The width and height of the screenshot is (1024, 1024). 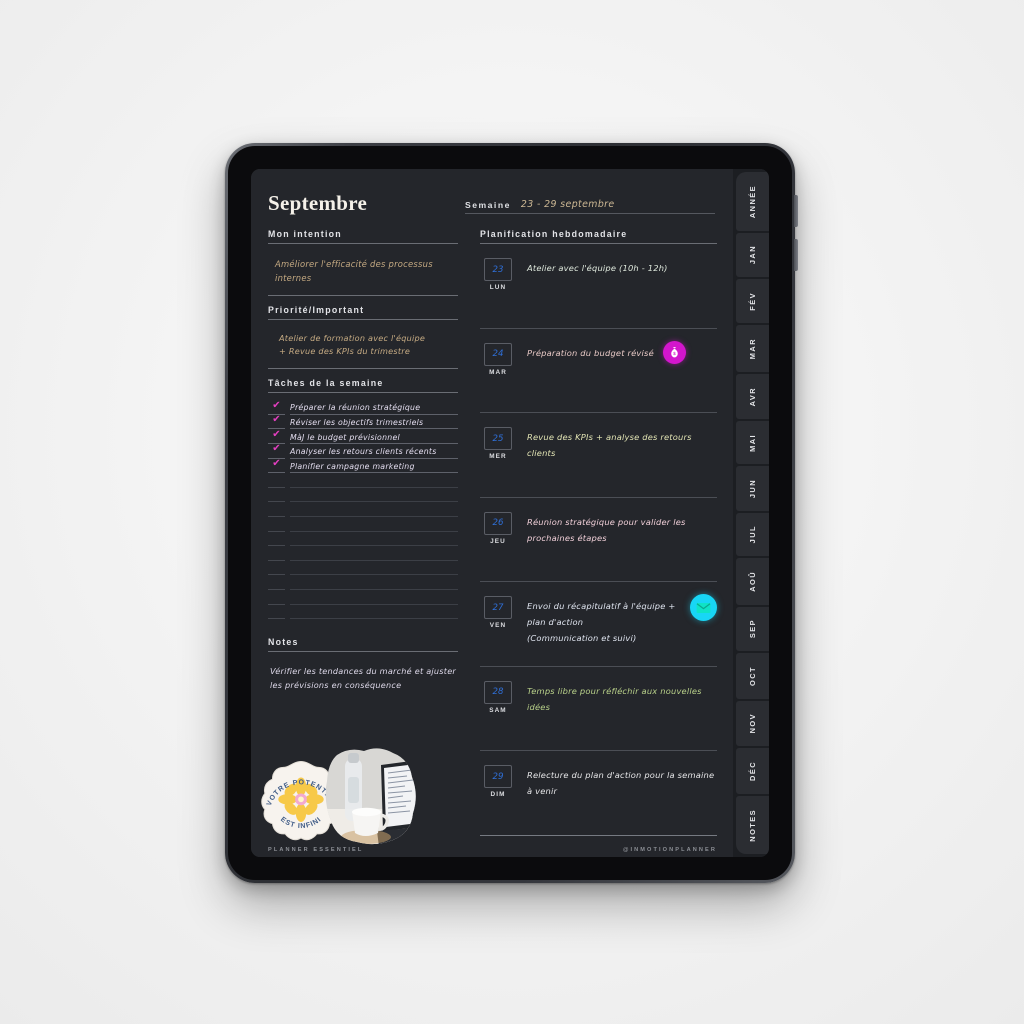 I want to click on day-entry-body: Atelier avec l'équipe (10h - 12h), so click(x=615, y=267).